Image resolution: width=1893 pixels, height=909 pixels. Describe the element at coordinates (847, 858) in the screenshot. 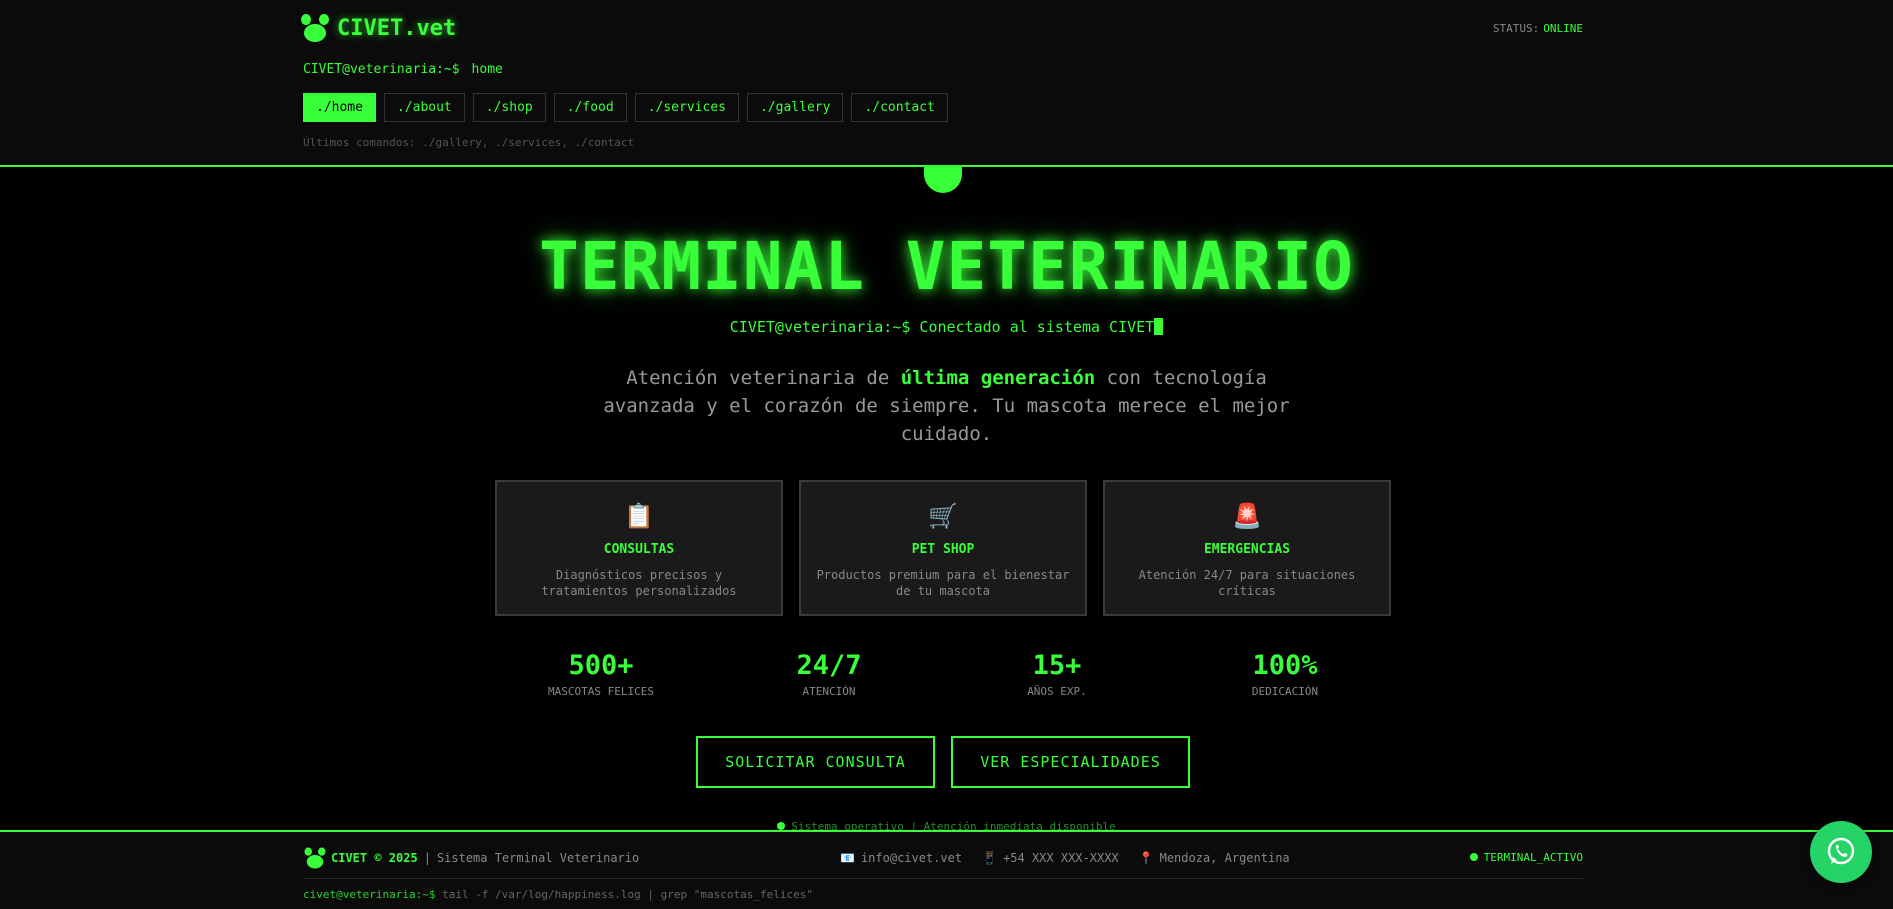

I see `email-icon: 📧` at that location.